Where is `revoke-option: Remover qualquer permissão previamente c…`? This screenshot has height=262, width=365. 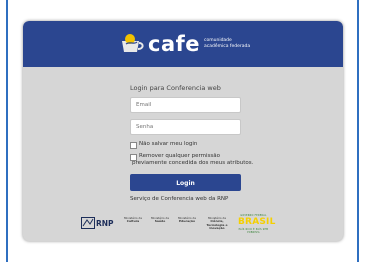 revoke-option: Remover qualquer permissão previamente c… is located at coordinates (205, 160).